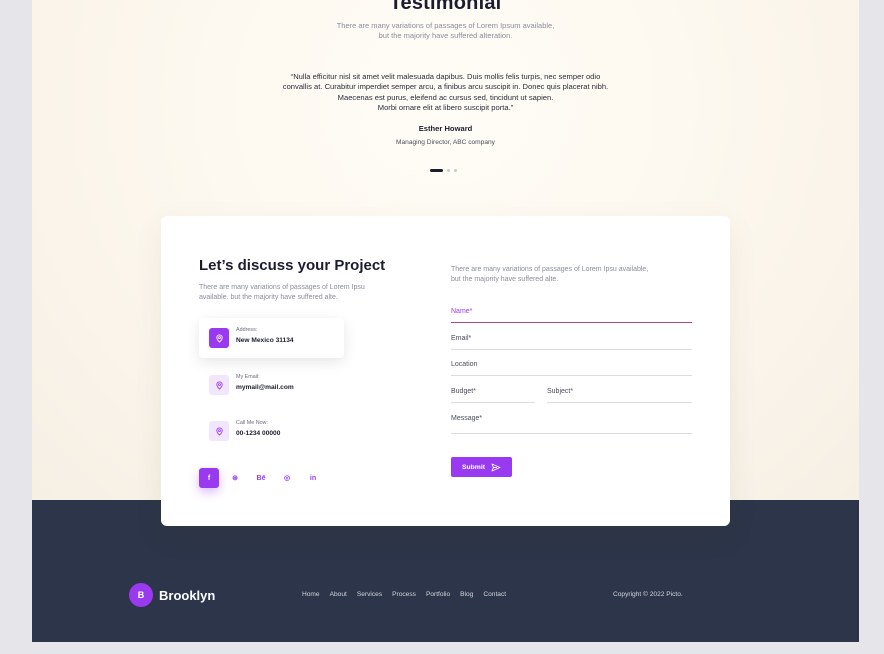 This screenshot has height=654, width=884. I want to click on email-placeholder: Email*, so click(461, 338).